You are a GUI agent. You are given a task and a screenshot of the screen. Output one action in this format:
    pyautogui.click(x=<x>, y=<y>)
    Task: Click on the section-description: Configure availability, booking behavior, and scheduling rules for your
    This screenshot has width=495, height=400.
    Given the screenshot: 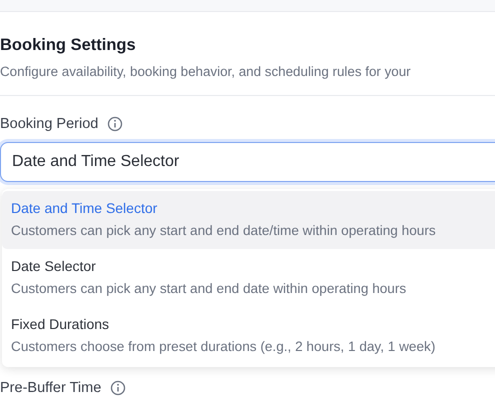 What is the action you would take?
    pyautogui.click(x=206, y=71)
    